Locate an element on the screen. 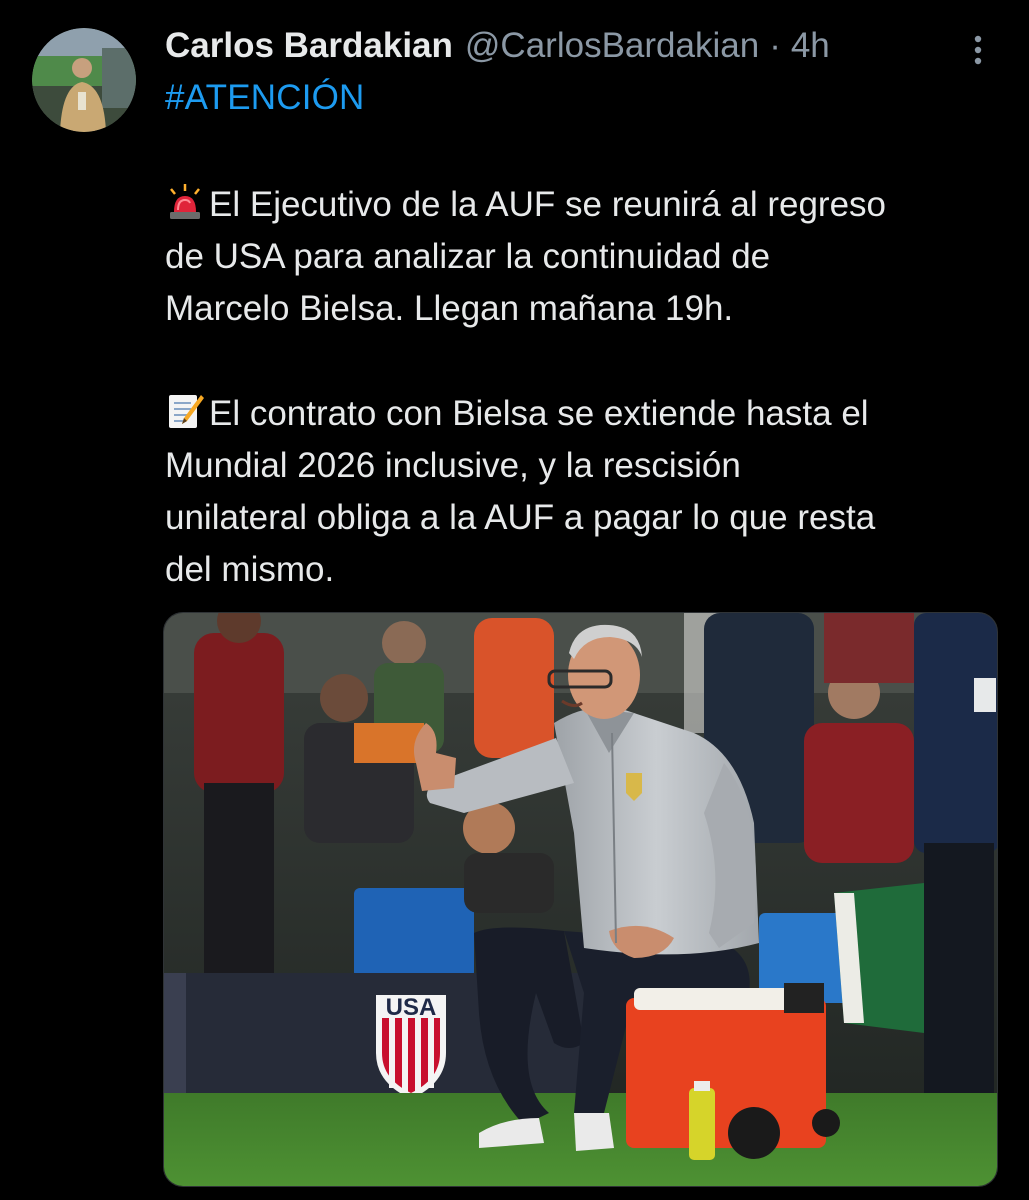 The height and width of the screenshot is (1200, 1029). author-handle: @CarlosBardakian is located at coordinates (612, 46).